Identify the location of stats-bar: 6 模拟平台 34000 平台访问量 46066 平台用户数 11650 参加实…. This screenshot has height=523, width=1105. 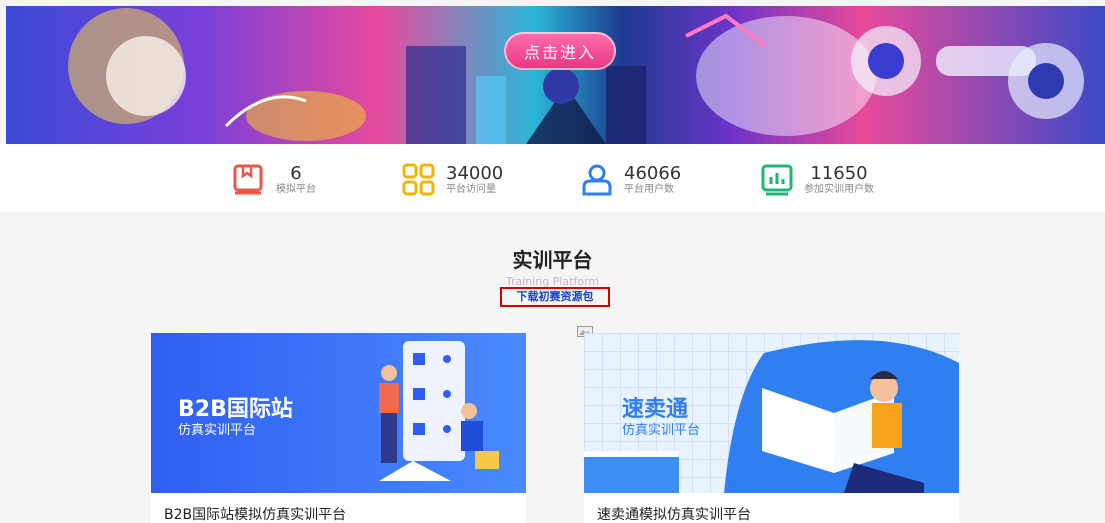
(552, 178).